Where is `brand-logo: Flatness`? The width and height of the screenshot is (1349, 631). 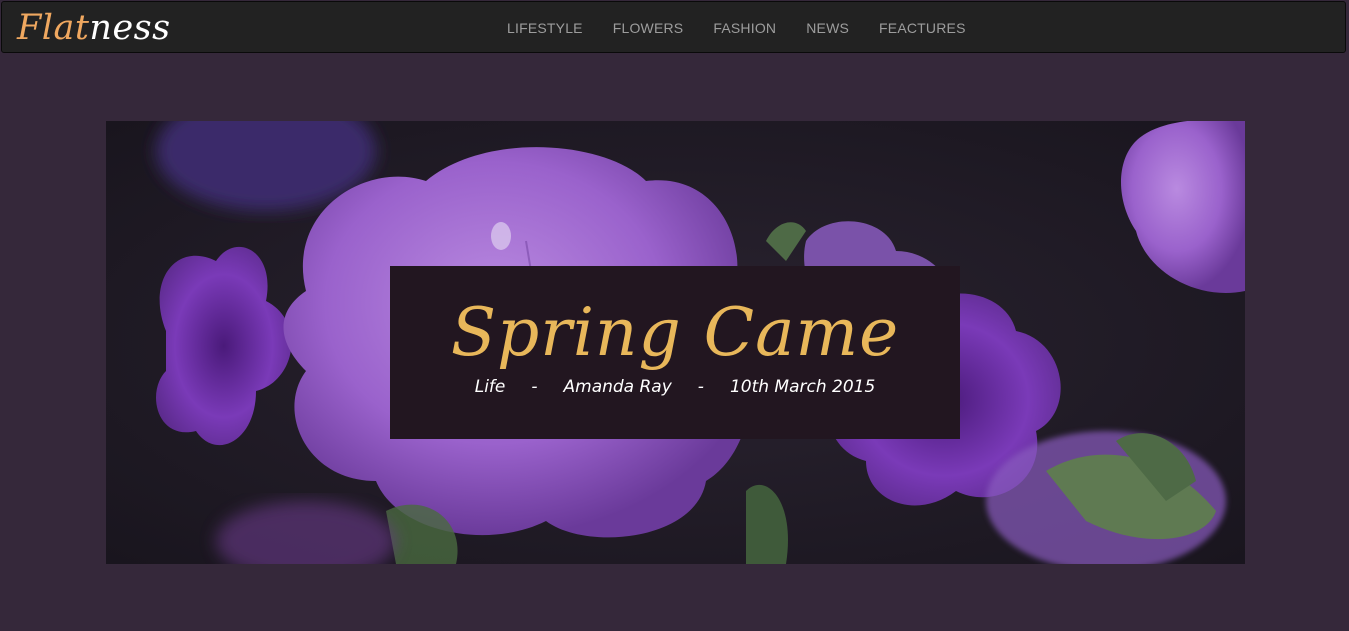 brand-logo: Flatness is located at coordinates (94, 28).